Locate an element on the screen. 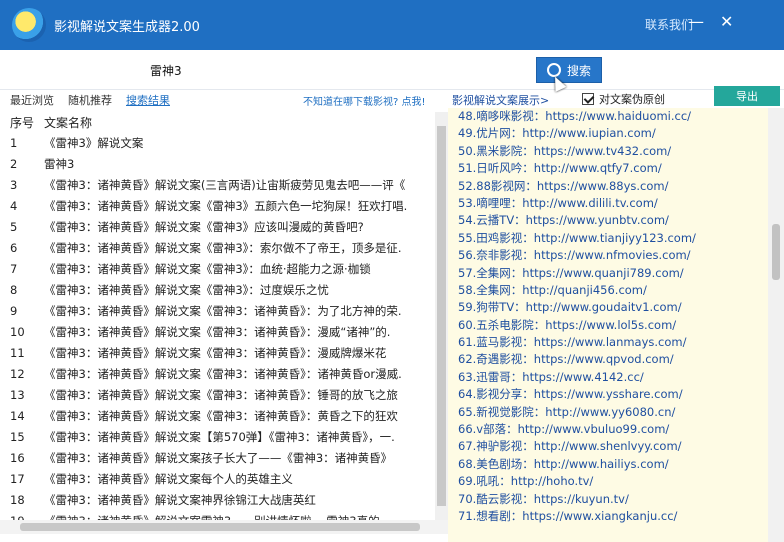 The image size is (784, 542). row-title: 雷神3 is located at coordinates (59, 163).